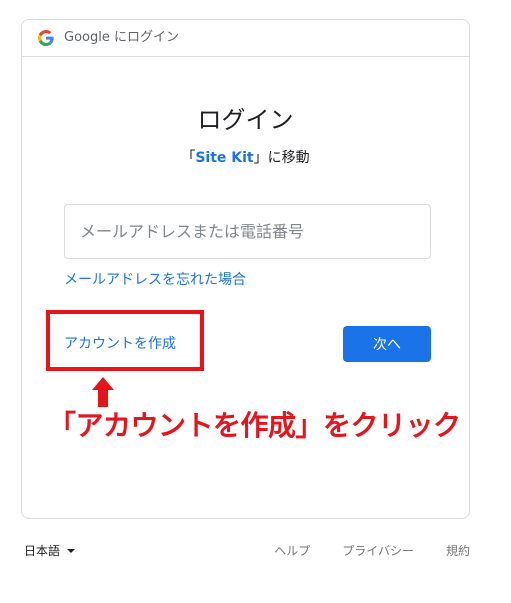  What do you see at coordinates (103, 392) in the screenshot?
I see `arrow-up-icon` at bounding box center [103, 392].